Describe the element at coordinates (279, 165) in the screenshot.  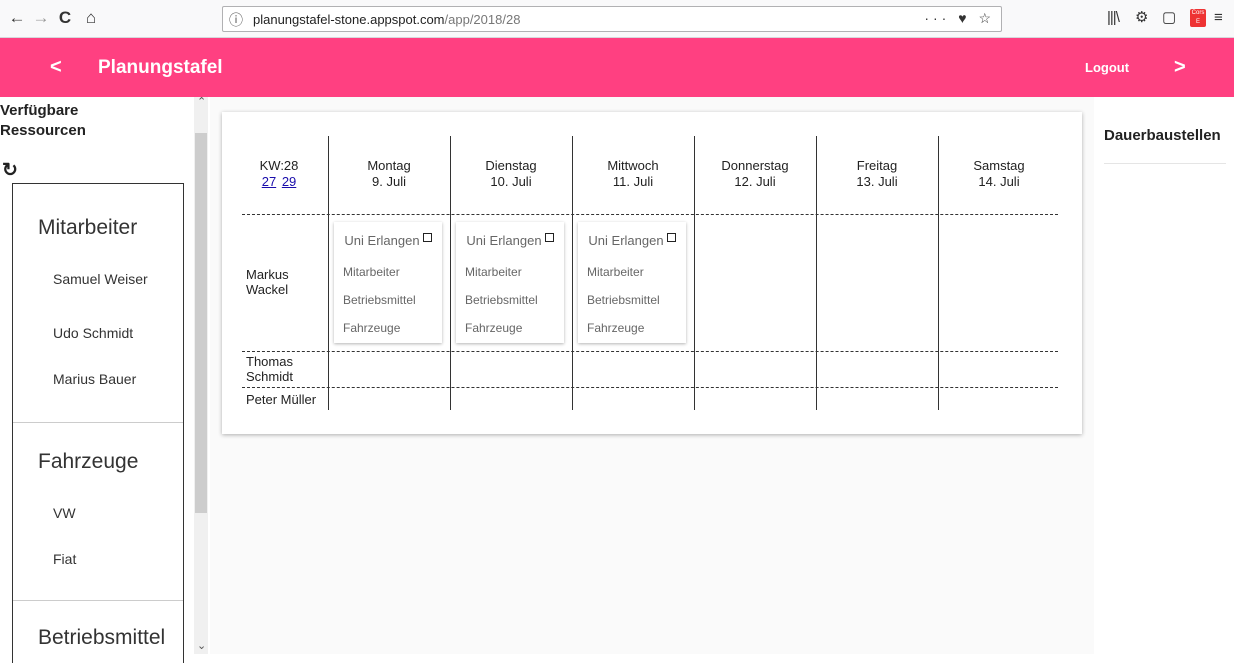
I see `week-label: KW:28` at that location.